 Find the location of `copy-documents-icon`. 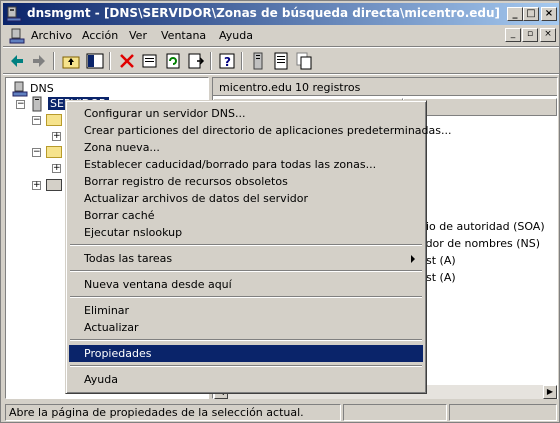

copy-documents-icon is located at coordinates (304, 61).